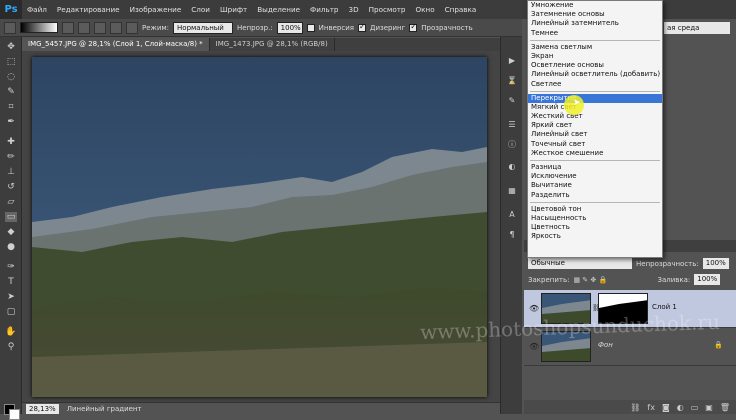  What do you see at coordinates (680, 407) in the screenshot?
I see `adjustment-layer-icon: ◐` at bounding box center [680, 407].